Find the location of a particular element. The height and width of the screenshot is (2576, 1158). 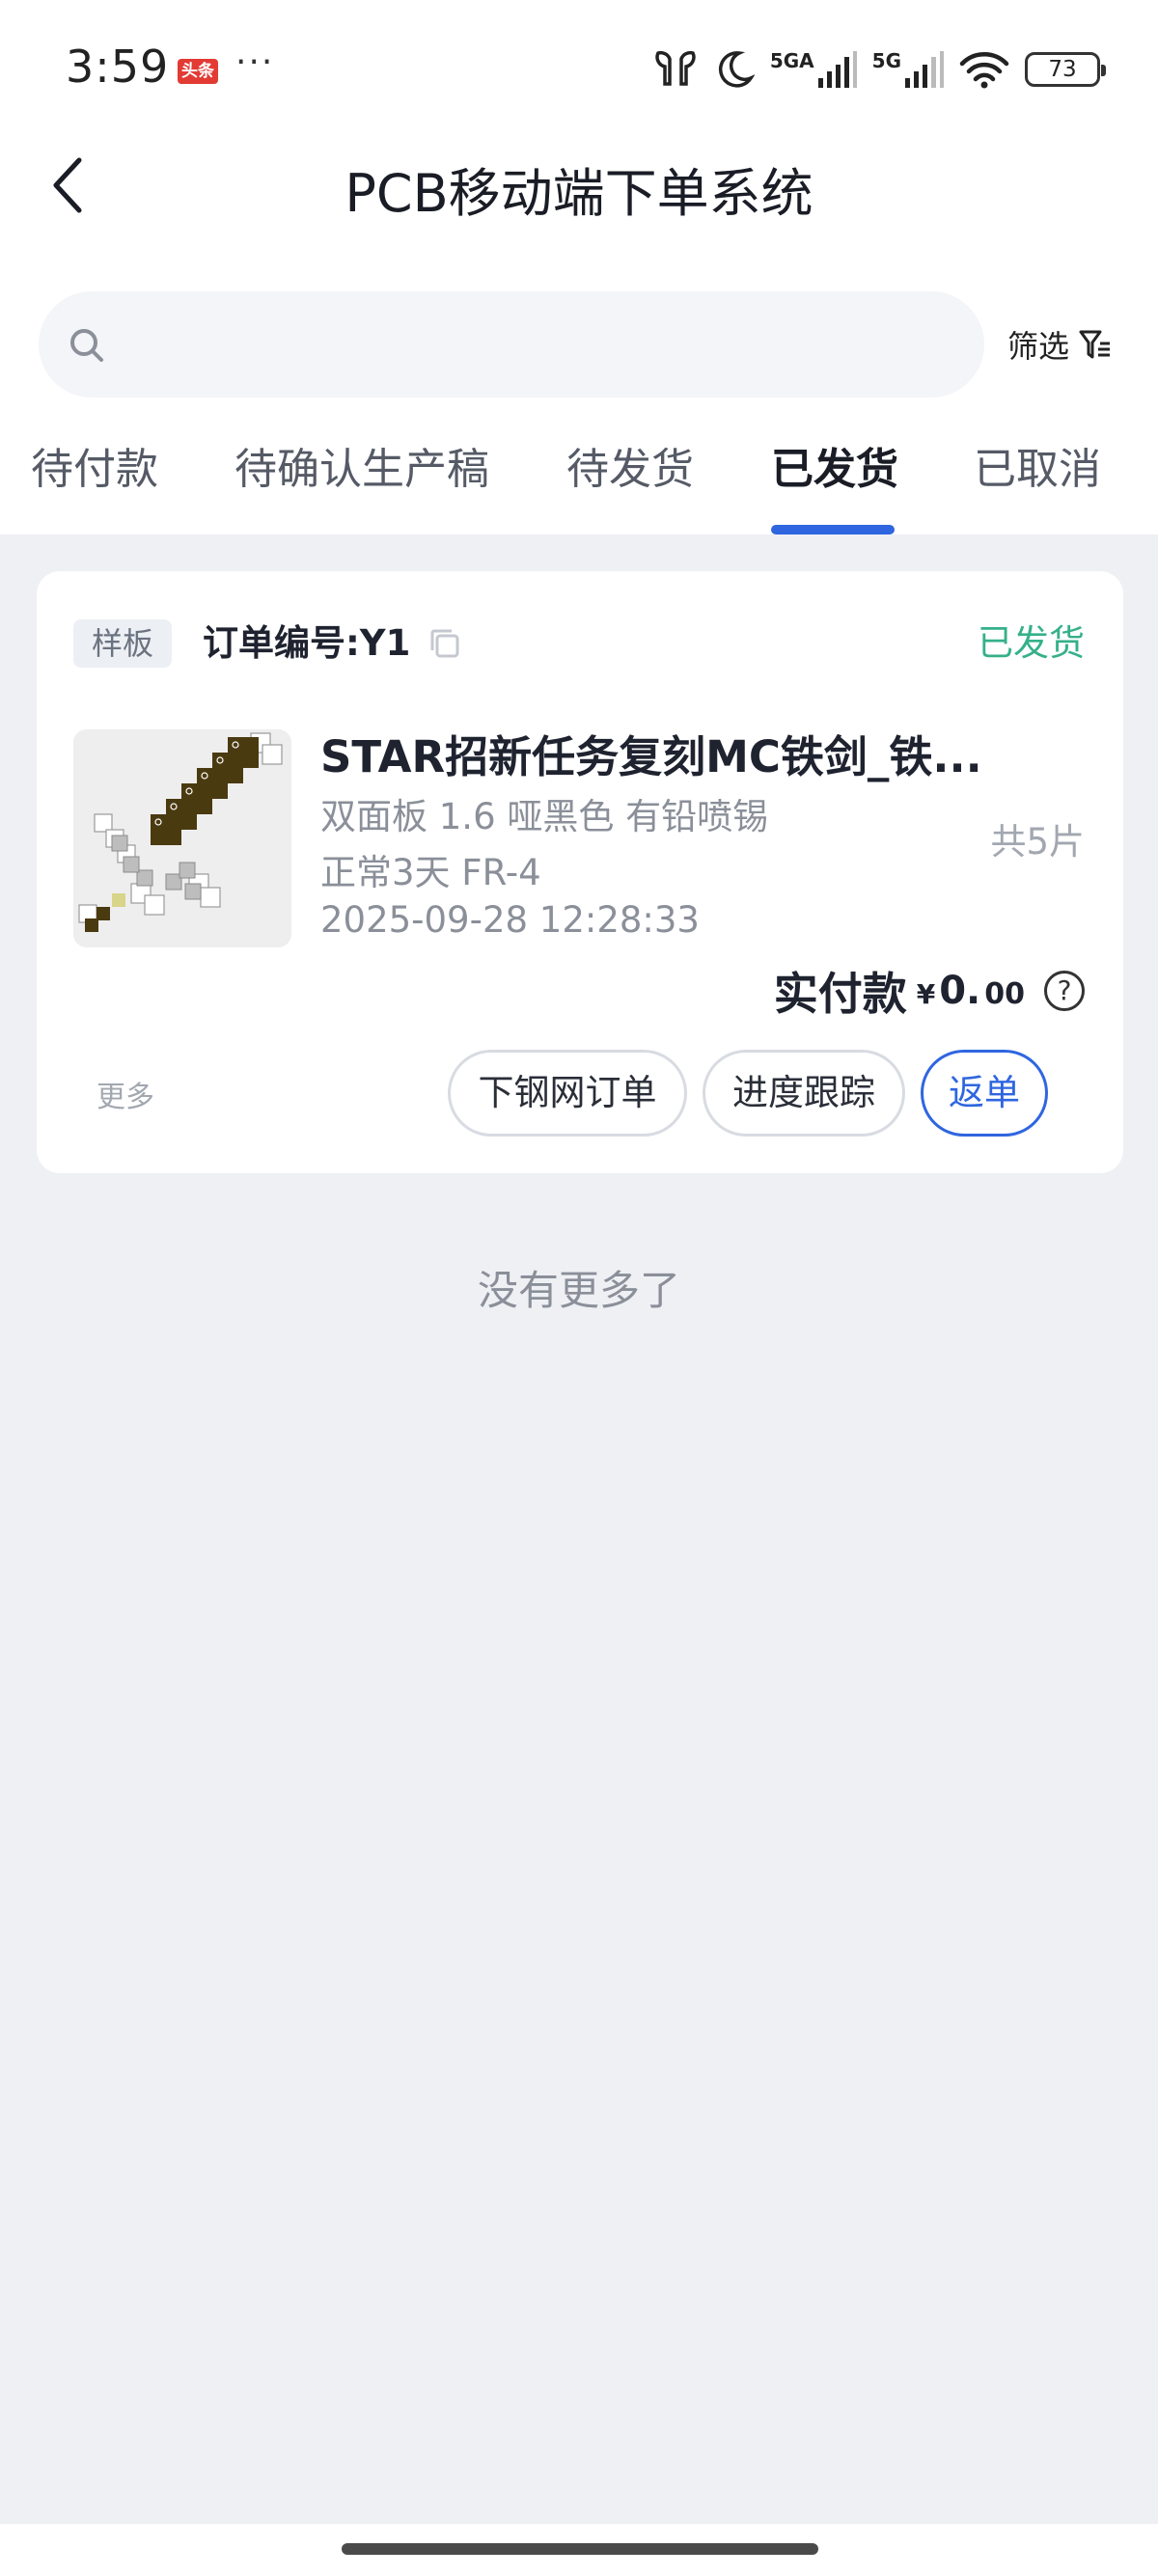

search-icon is located at coordinates (86, 346).